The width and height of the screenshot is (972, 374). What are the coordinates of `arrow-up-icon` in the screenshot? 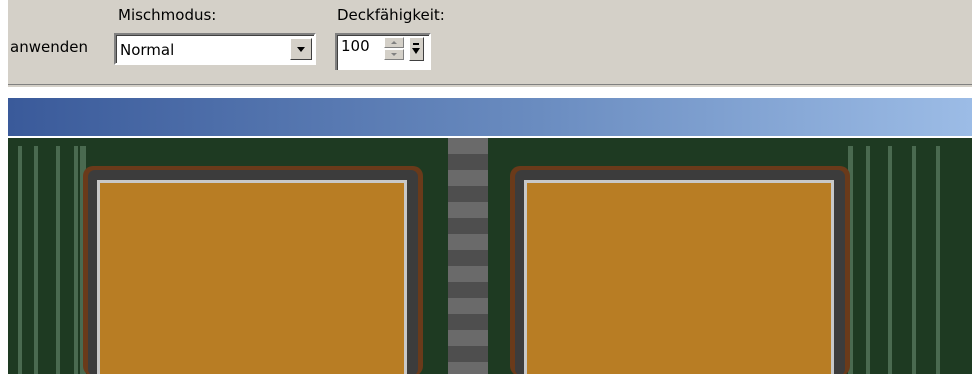 It's located at (394, 42).